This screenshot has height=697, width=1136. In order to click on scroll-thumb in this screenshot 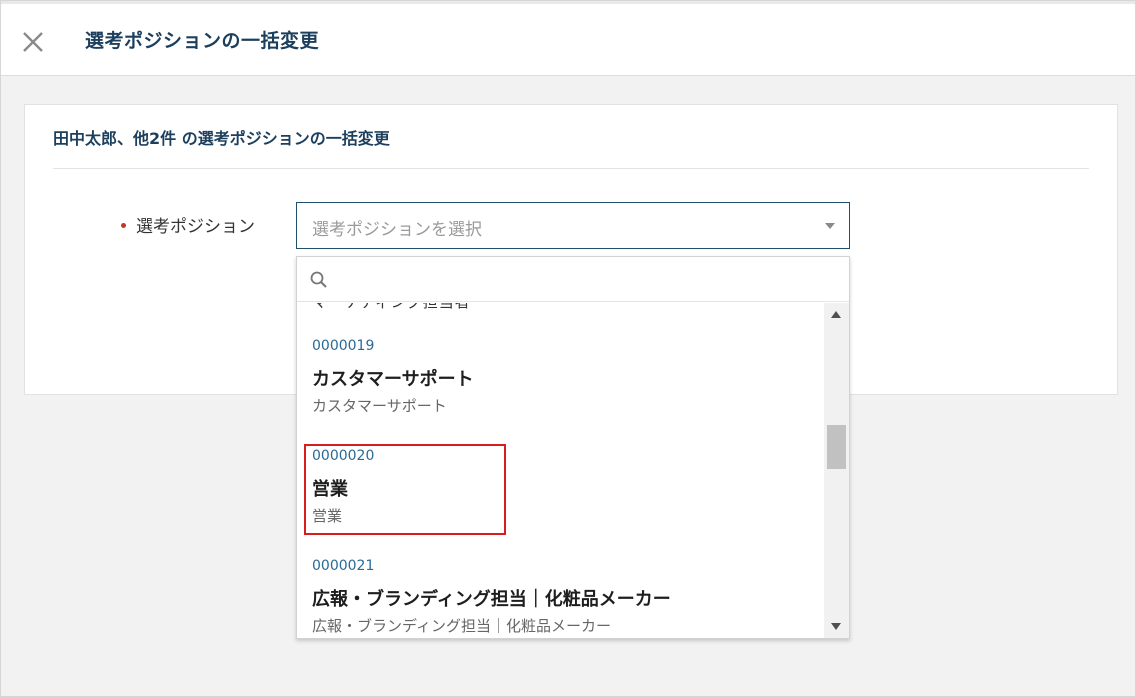, I will do `click(836, 447)`.